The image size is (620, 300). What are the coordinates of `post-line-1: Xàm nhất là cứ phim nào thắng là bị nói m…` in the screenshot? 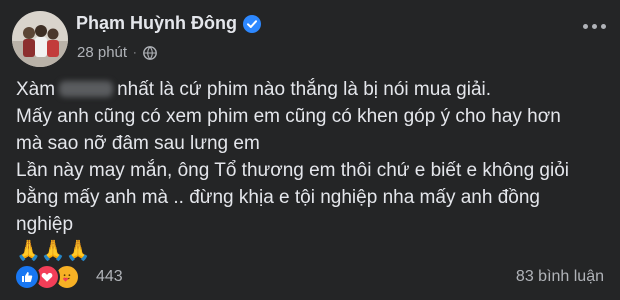 It's located at (311, 89).